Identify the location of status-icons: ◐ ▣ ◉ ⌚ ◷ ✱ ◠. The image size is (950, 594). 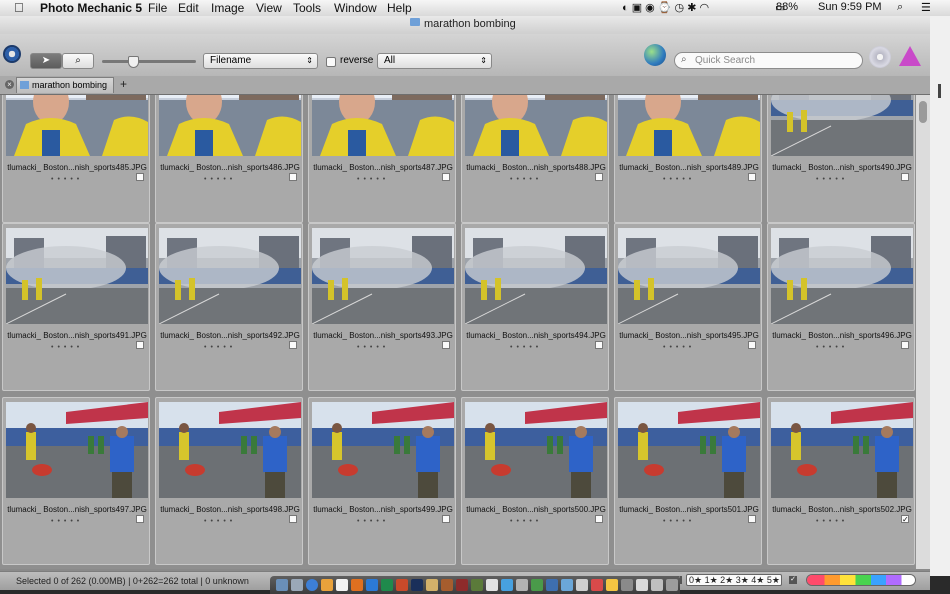
(665, 7).